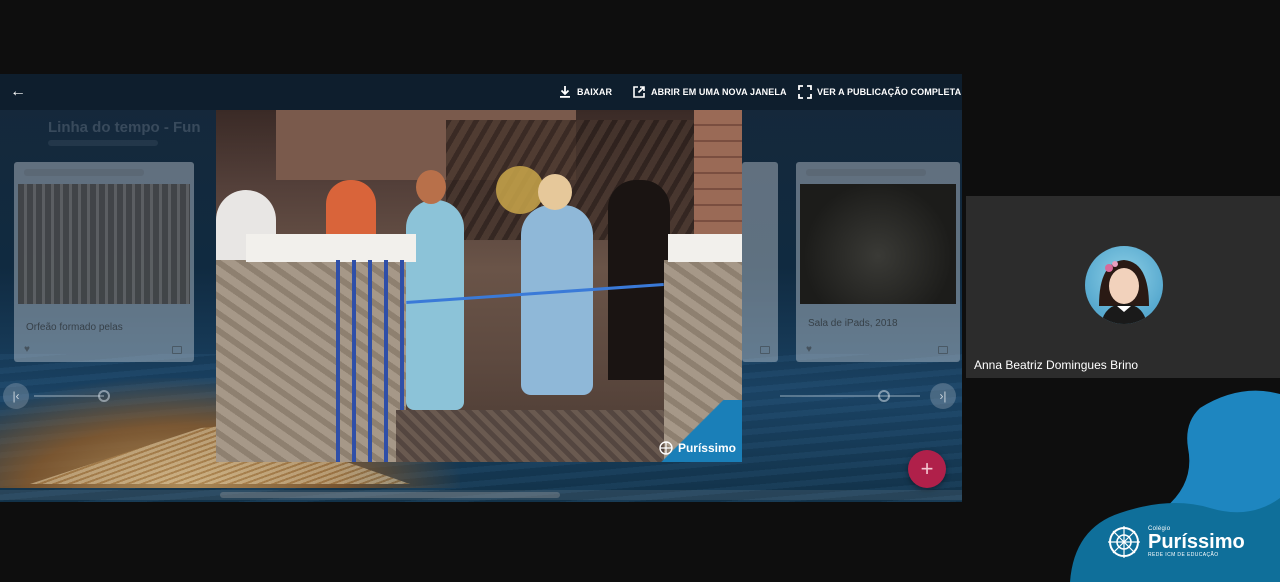 Image resolution: width=1280 pixels, height=582 pixels. I want to click on download-button: BAIXAR, so click(585, 92).